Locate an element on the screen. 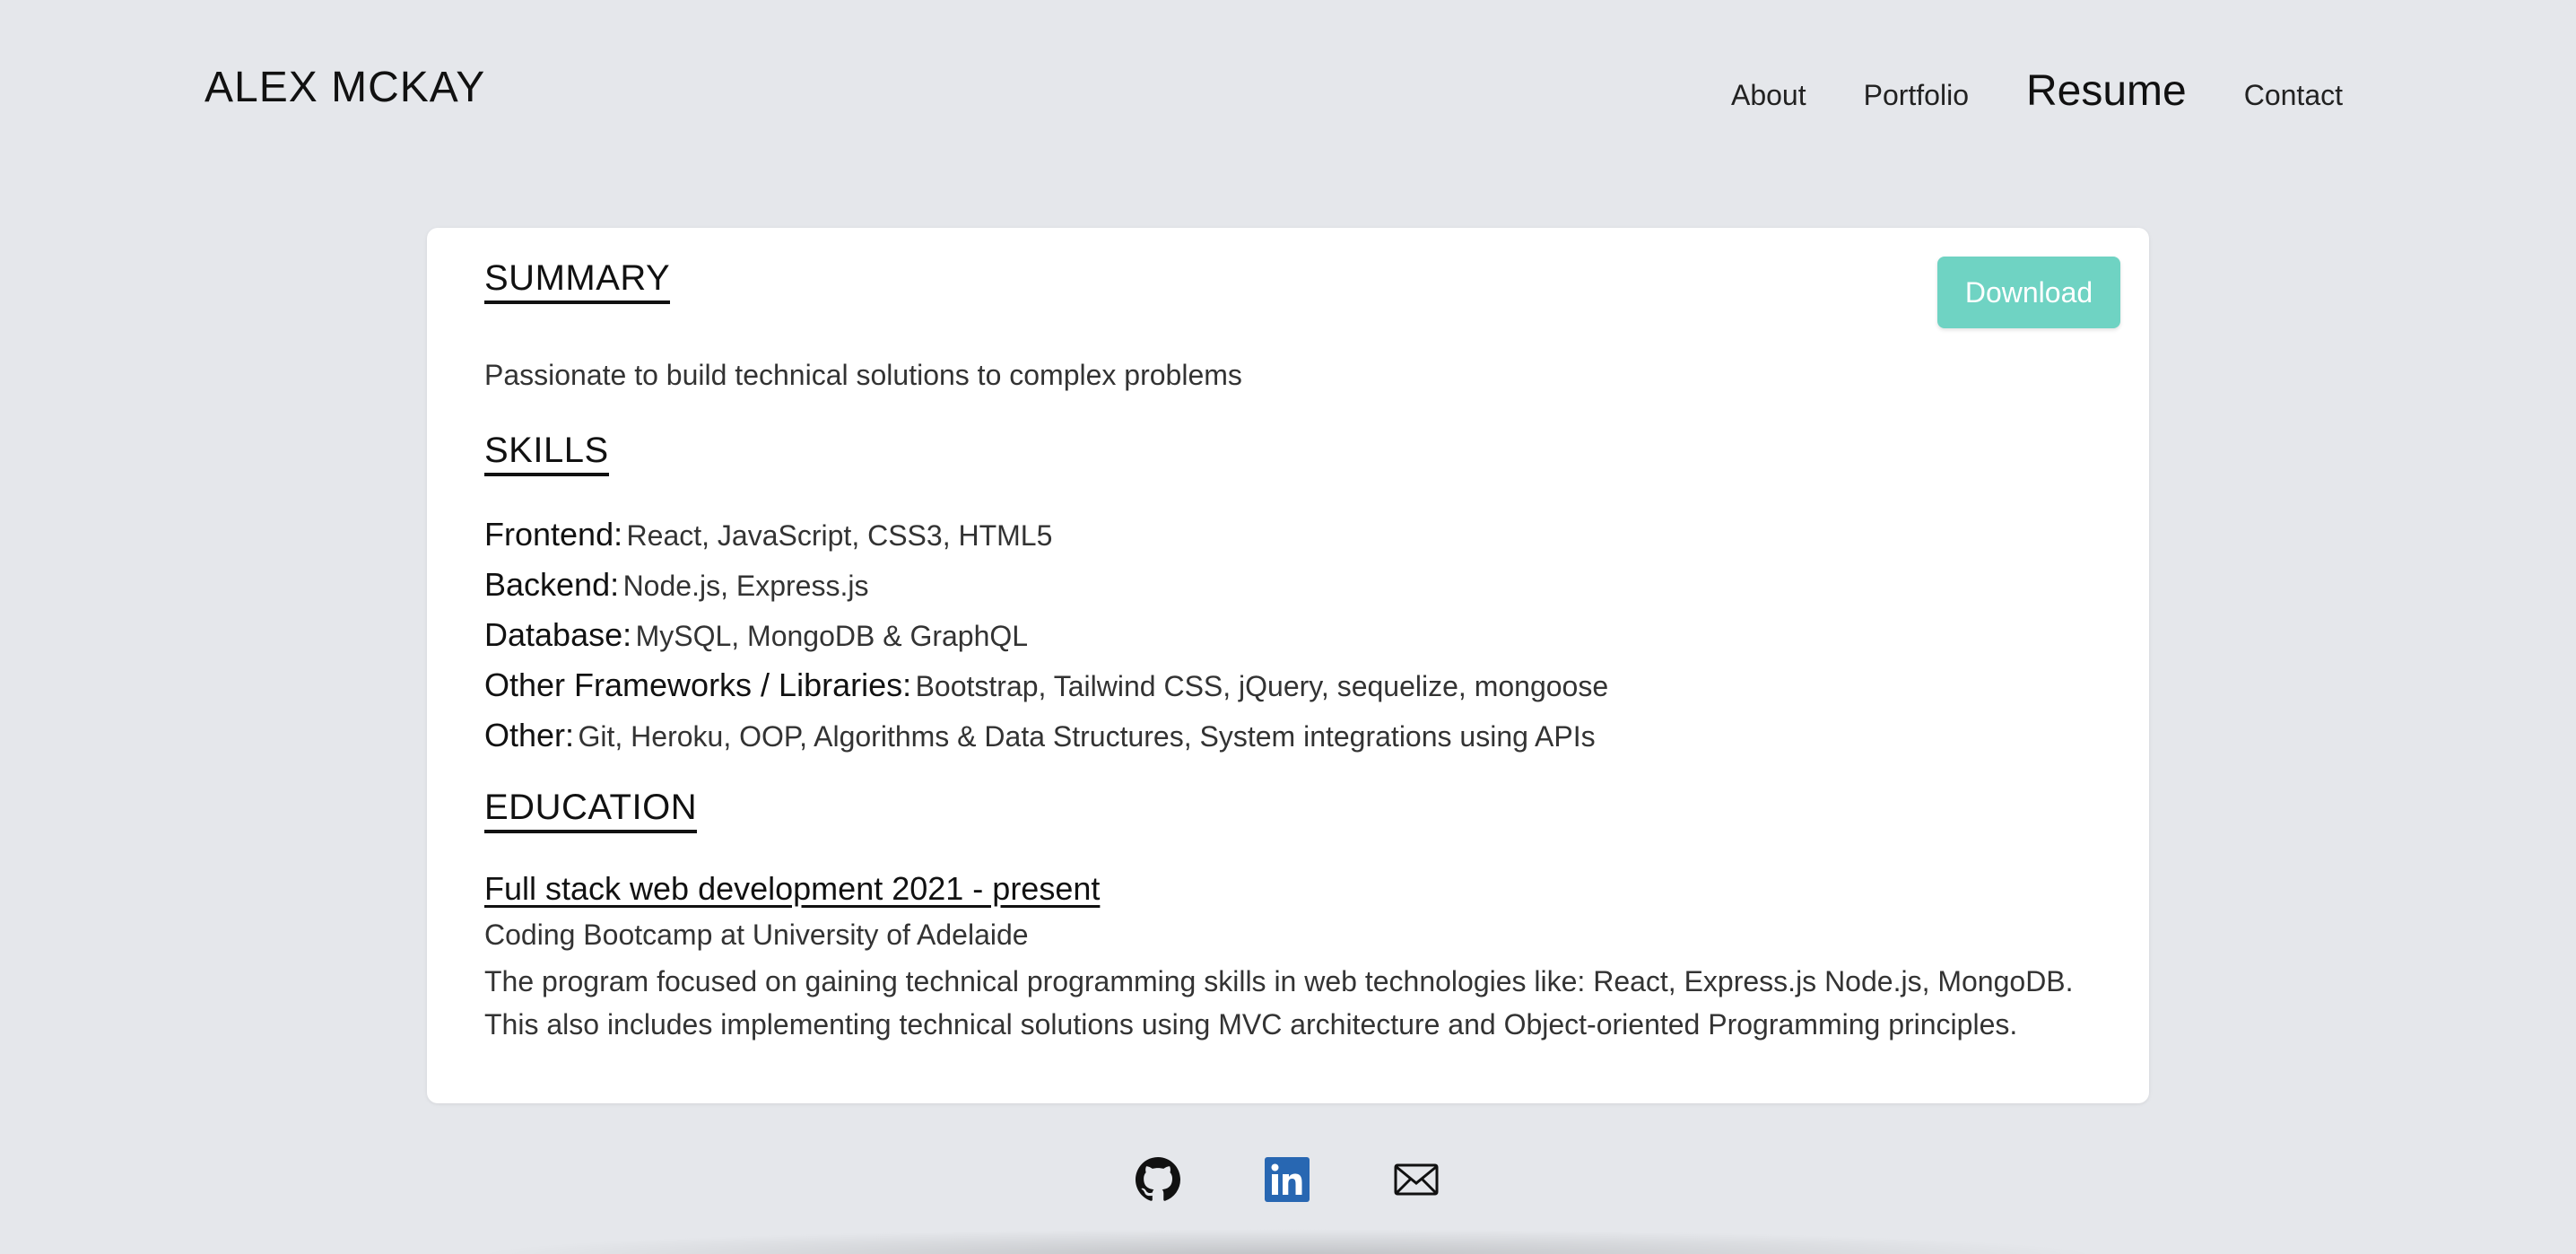 The image size is (2576, 1254). skill-value: React, JavaScript, CSS3, HTML5 is located at coordinates (839, 535).